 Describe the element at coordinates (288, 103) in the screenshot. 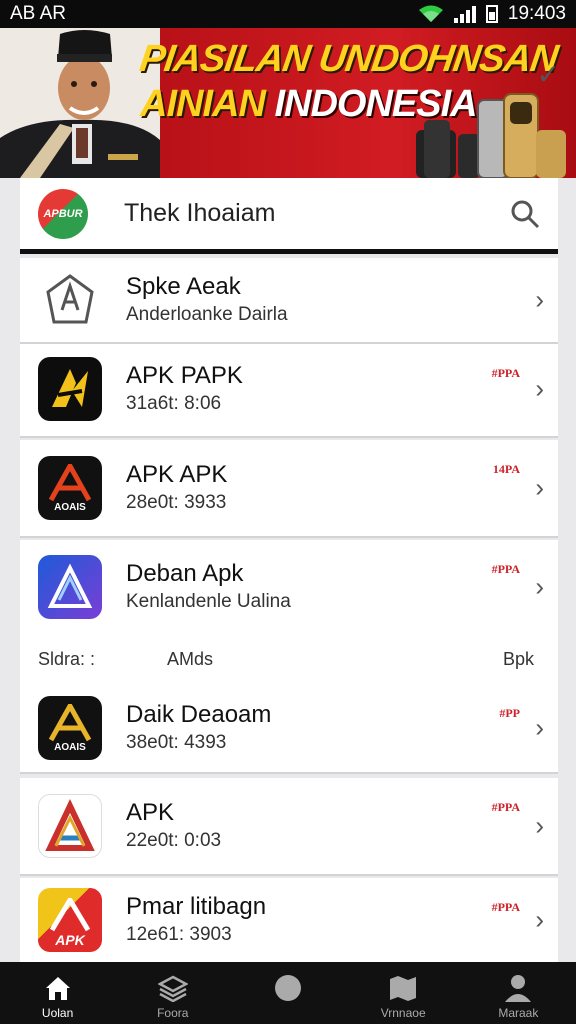

I see `promo-banner: PIASILAN UNDOHNSAN AINIAN INDONESIA ✓` at that location.